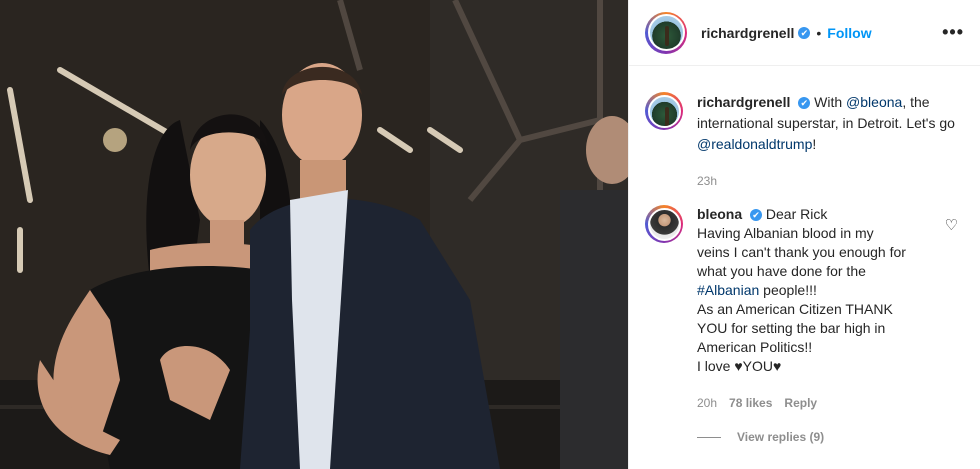 The image size is (980, 469). I want to click on post-header: richardgrenell ✔ • Follow •••, so click(804, 33).